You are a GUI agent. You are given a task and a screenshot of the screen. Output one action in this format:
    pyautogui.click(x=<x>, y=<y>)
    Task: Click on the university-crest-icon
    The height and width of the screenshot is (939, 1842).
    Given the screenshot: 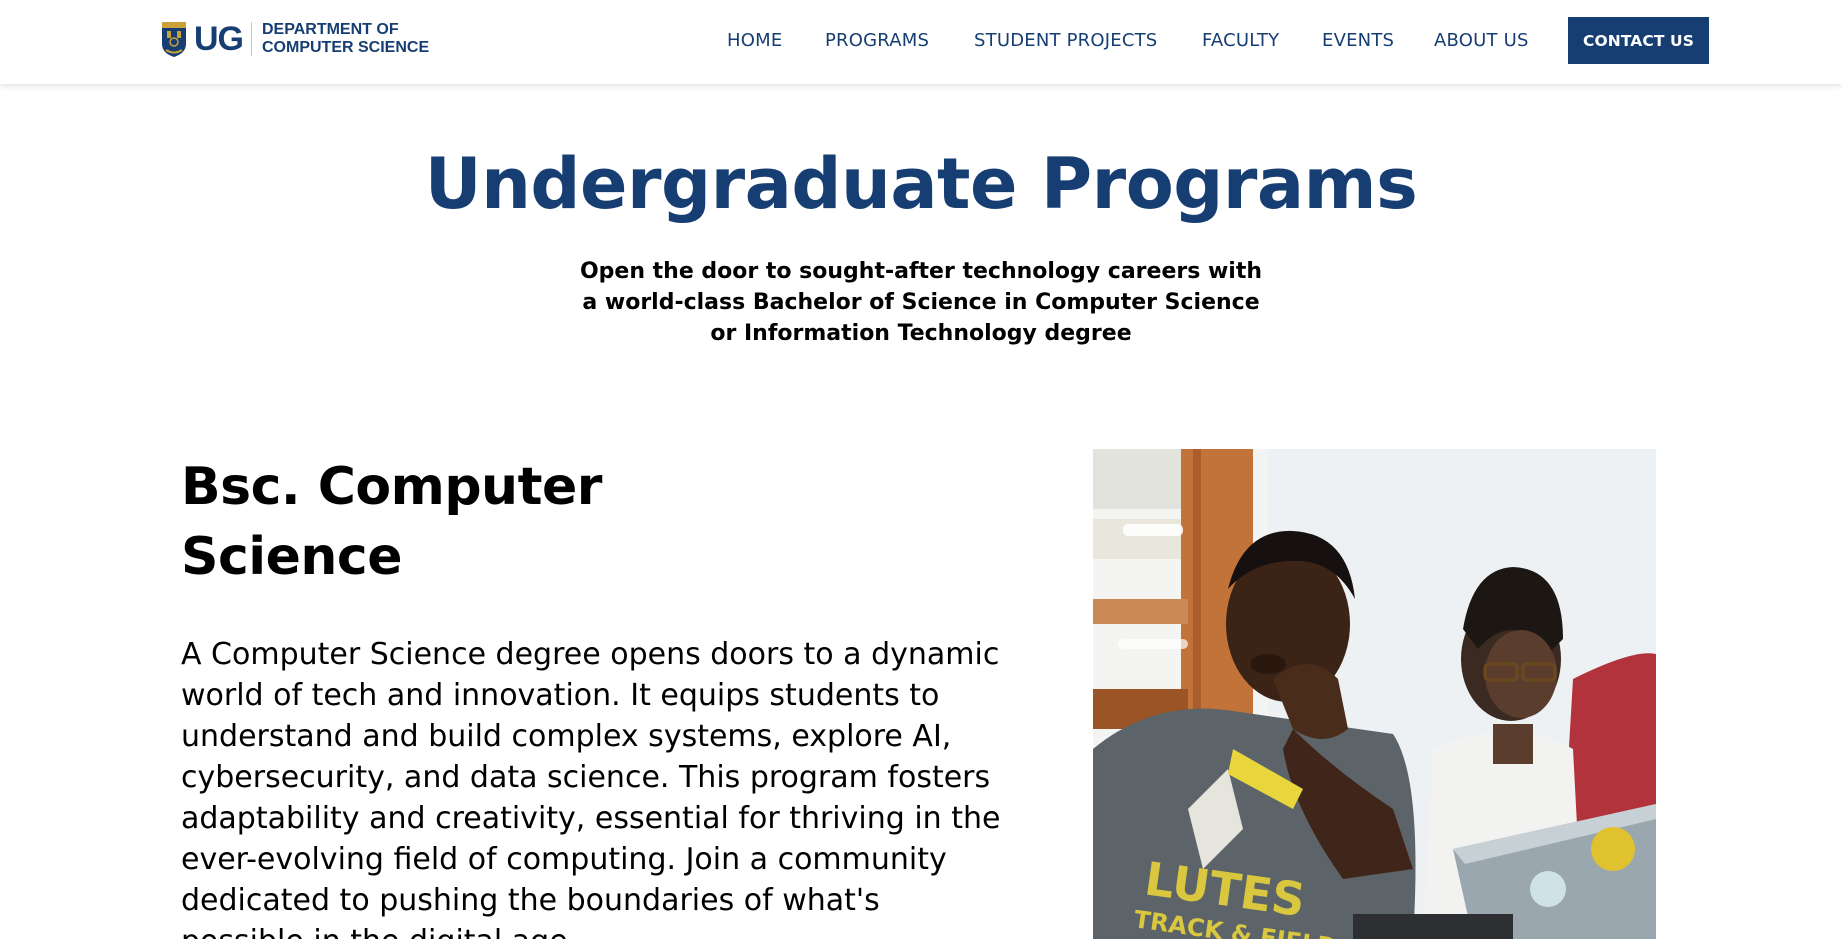 What is the action you would take?
    pyautogui.click(x=174, y=39)
    